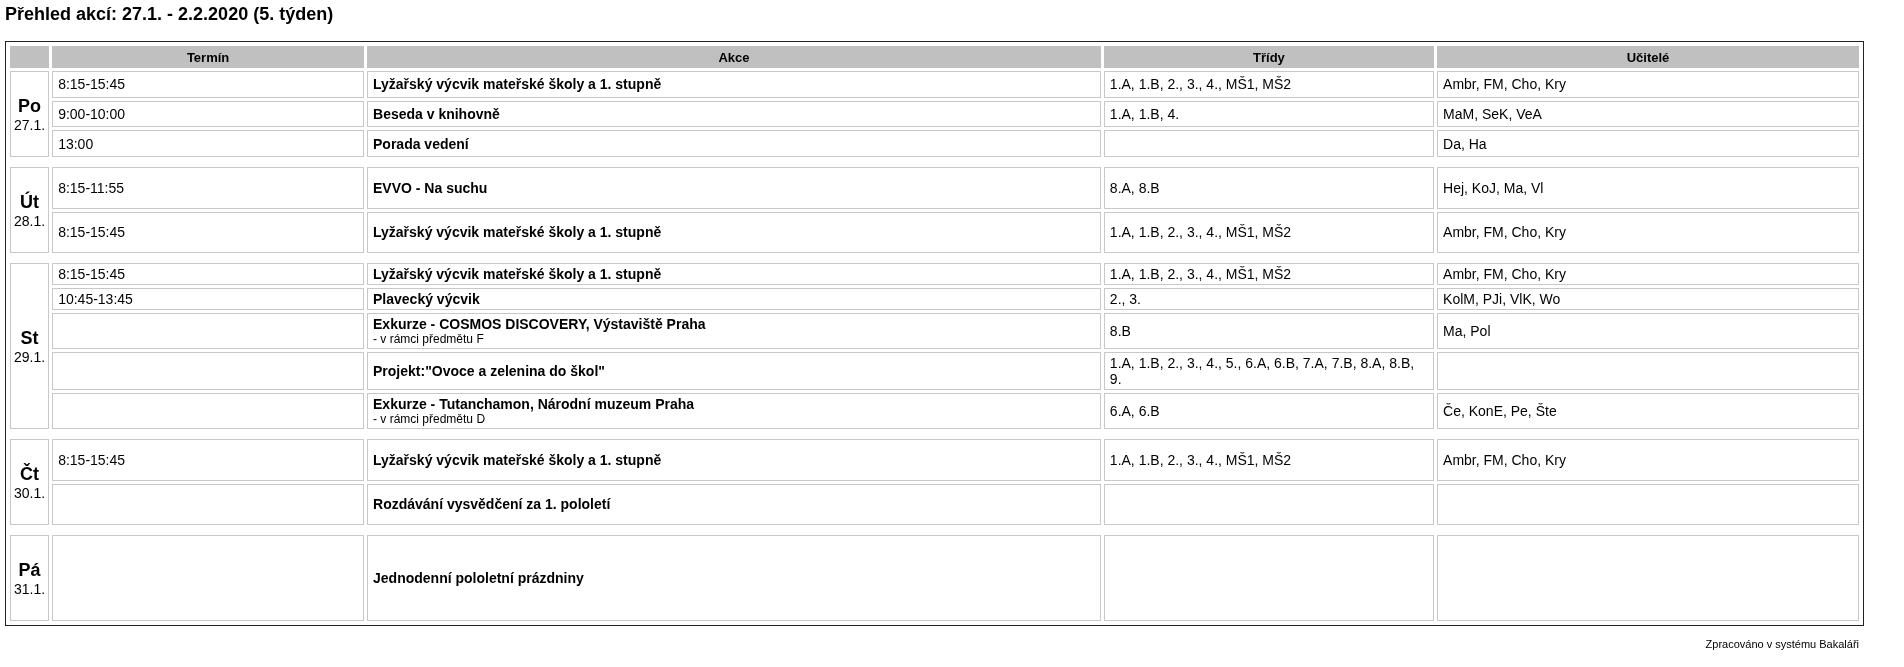  Describe the element at coordinates (208, 188) in the screenshot. I see `time-cell: 8:15-11:55` at that location.